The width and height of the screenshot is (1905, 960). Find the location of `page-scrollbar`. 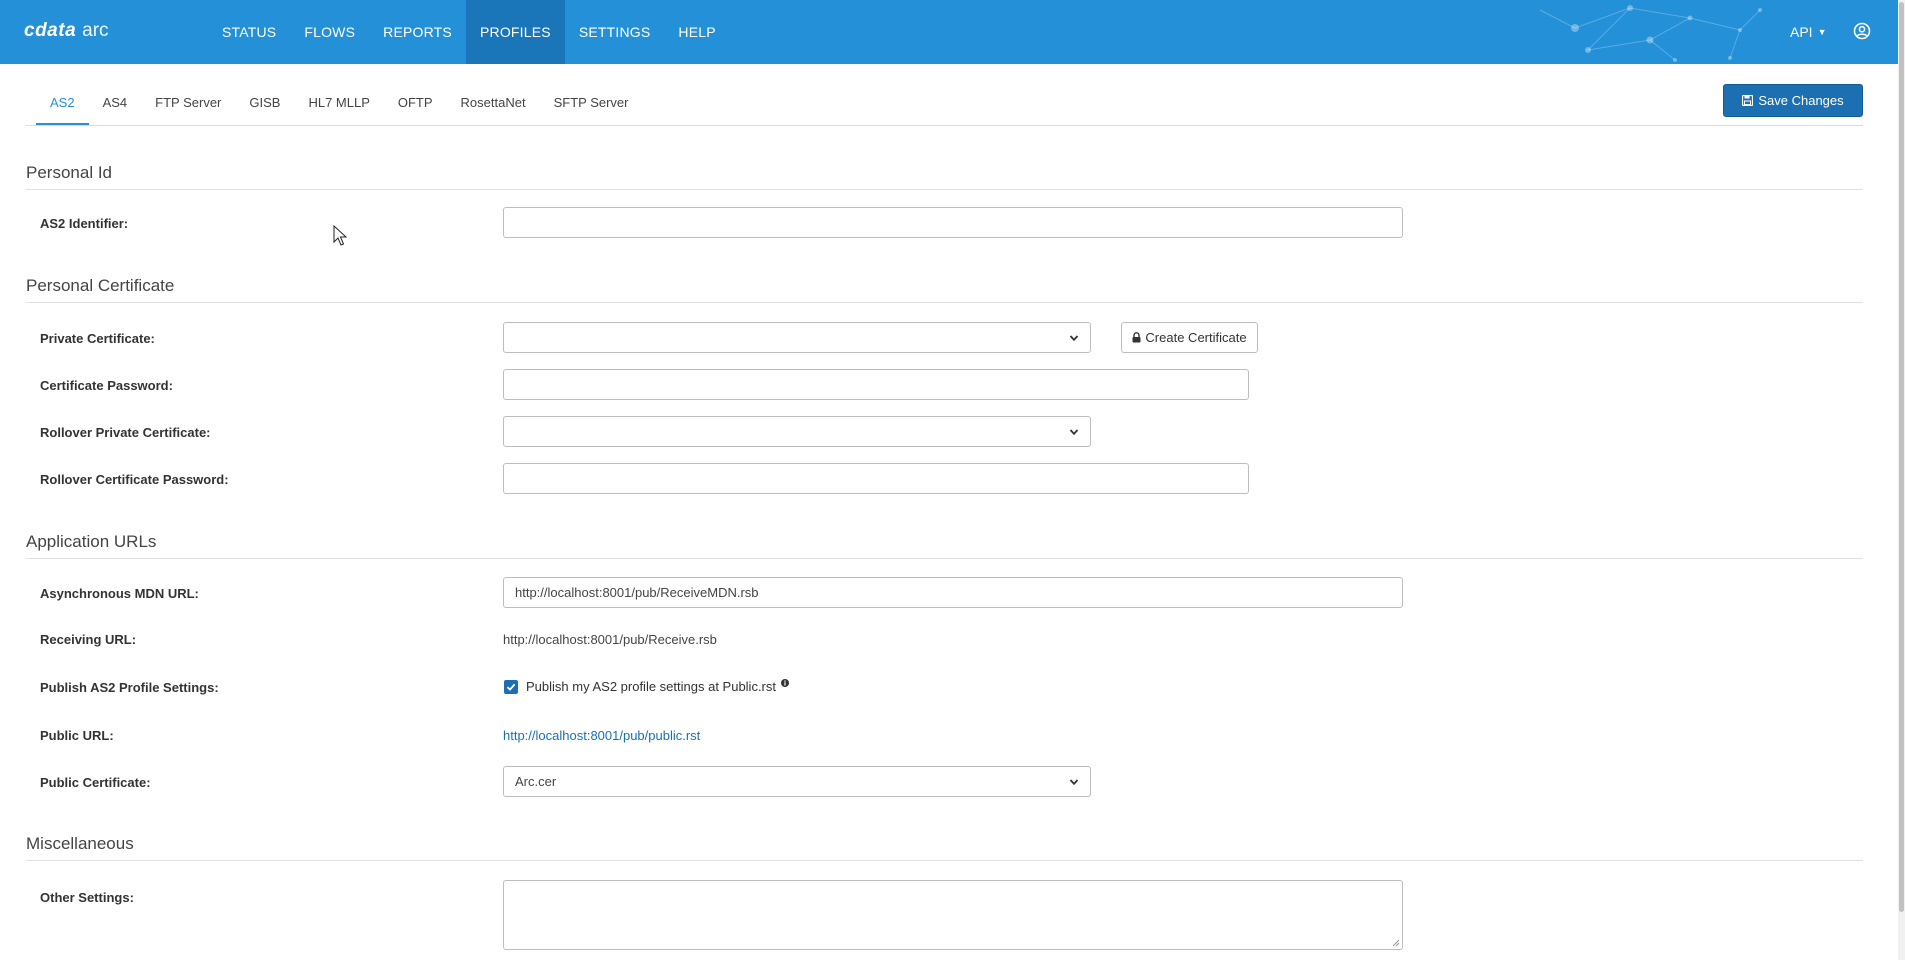

page-scrollbar is located at coordinates (1901, 480).